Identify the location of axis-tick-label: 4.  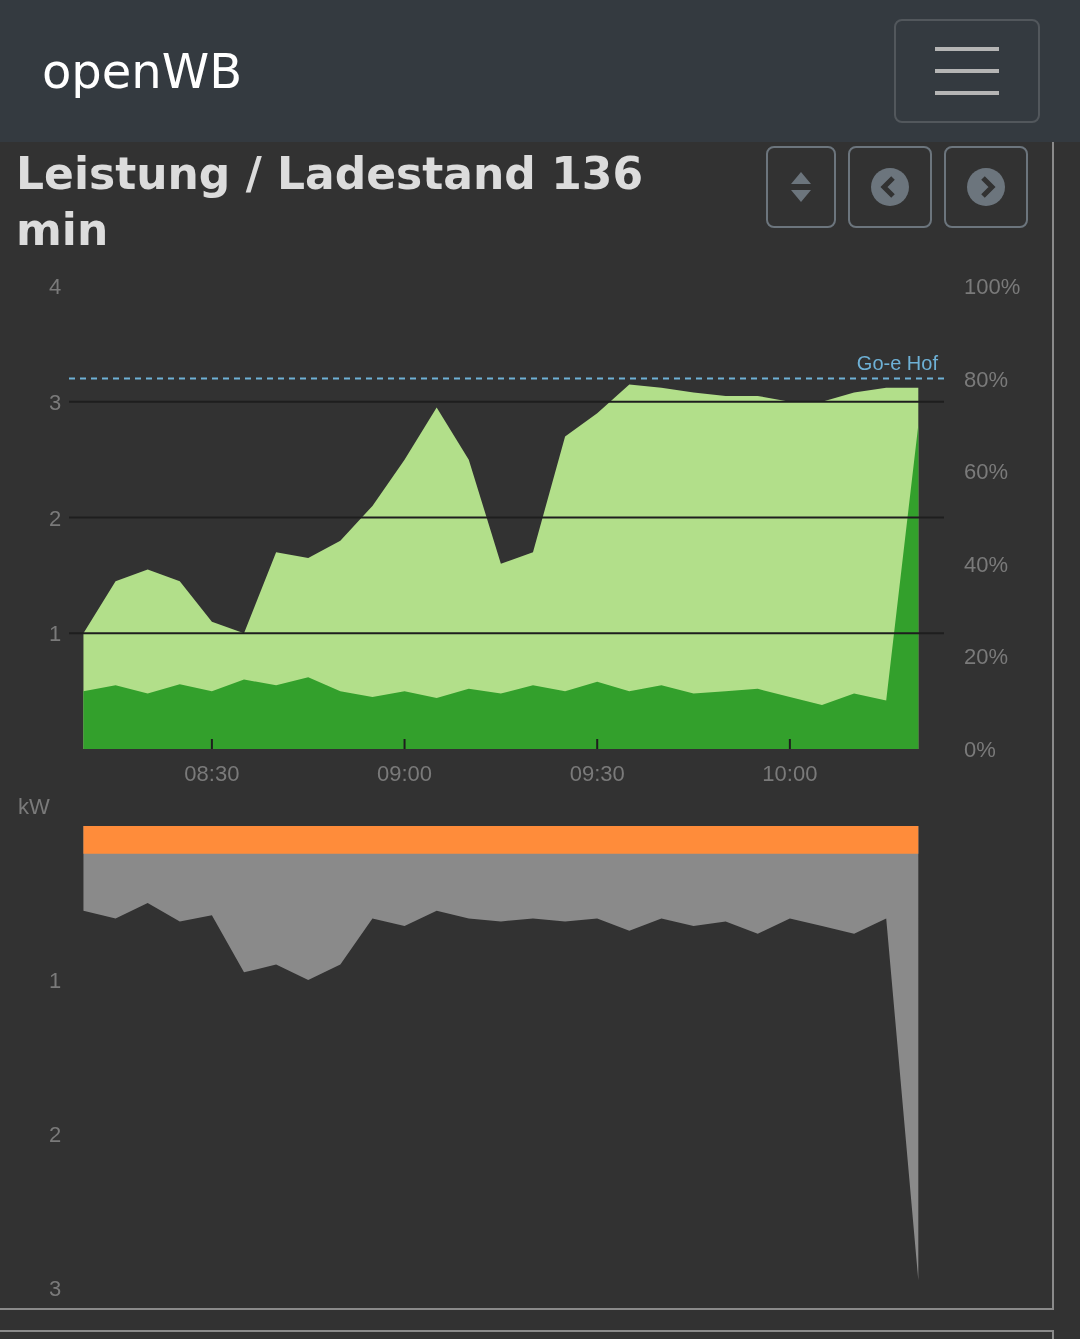
(55, 286).